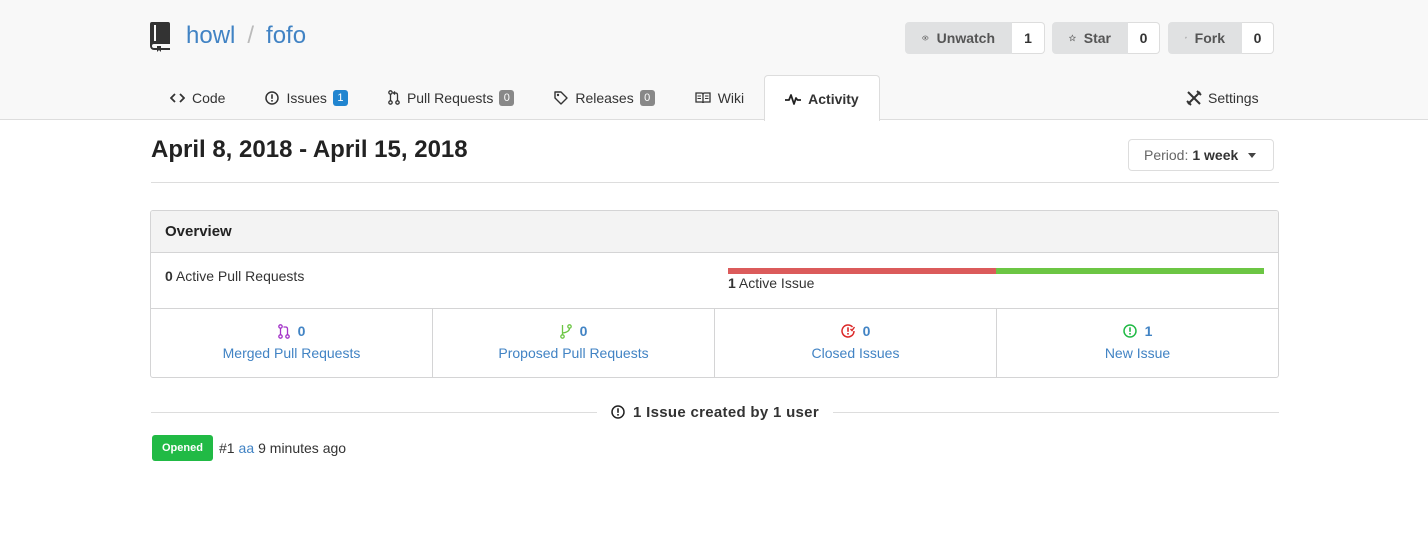  What do you see at coordinates (647, 97) in the screenshot?
I see `releases-count-badge: 0` at bounding box center [647, 97].